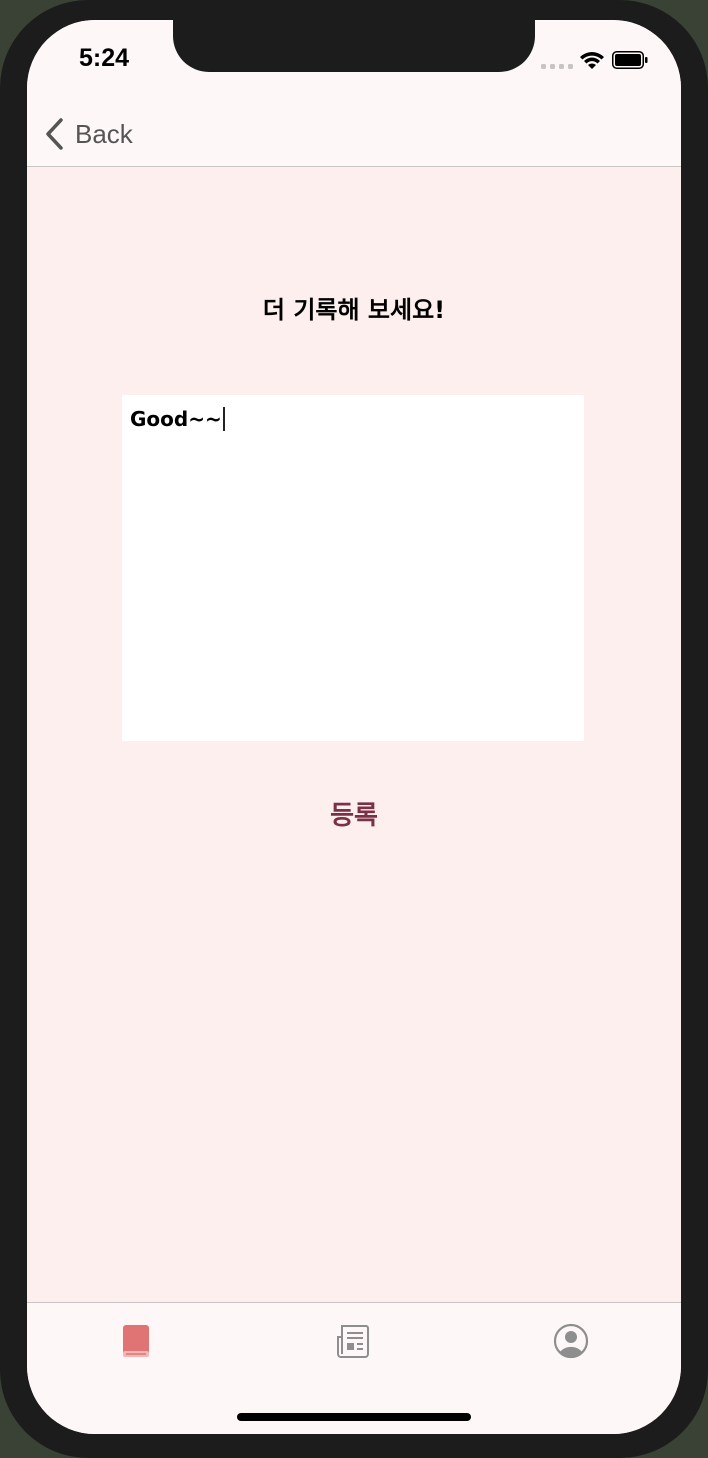 This screenshot has height=1458, width=708. I want to click on home-indicator, so click(354, 1417).